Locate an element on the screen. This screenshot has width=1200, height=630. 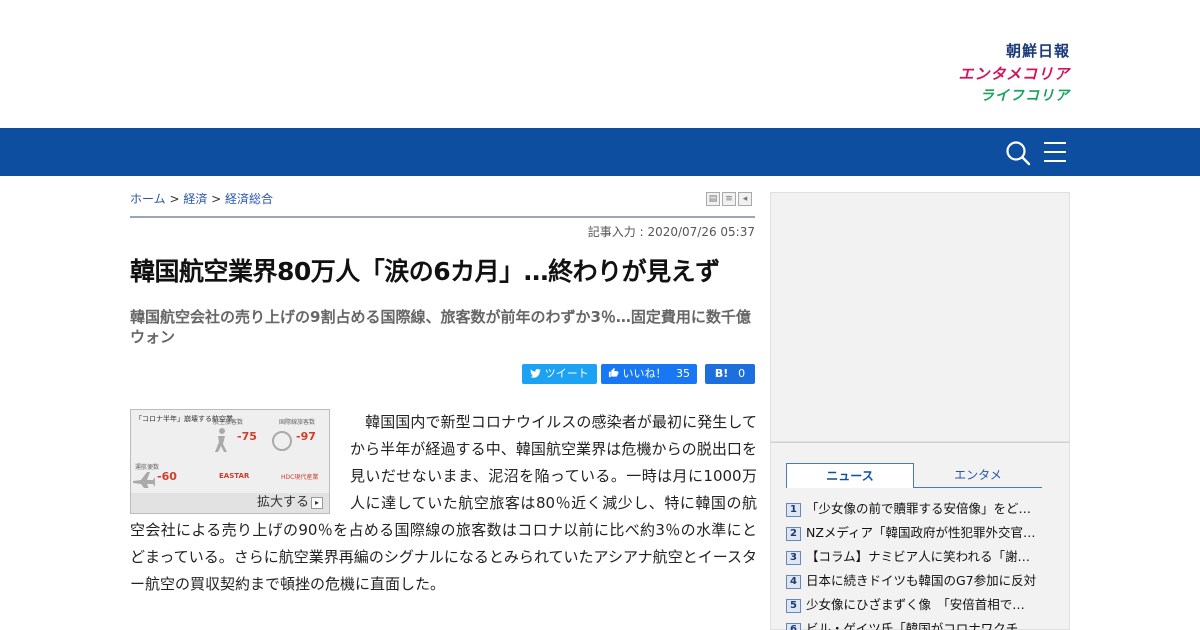
tweet-label: ツイート is located at coordinates (566, 373).